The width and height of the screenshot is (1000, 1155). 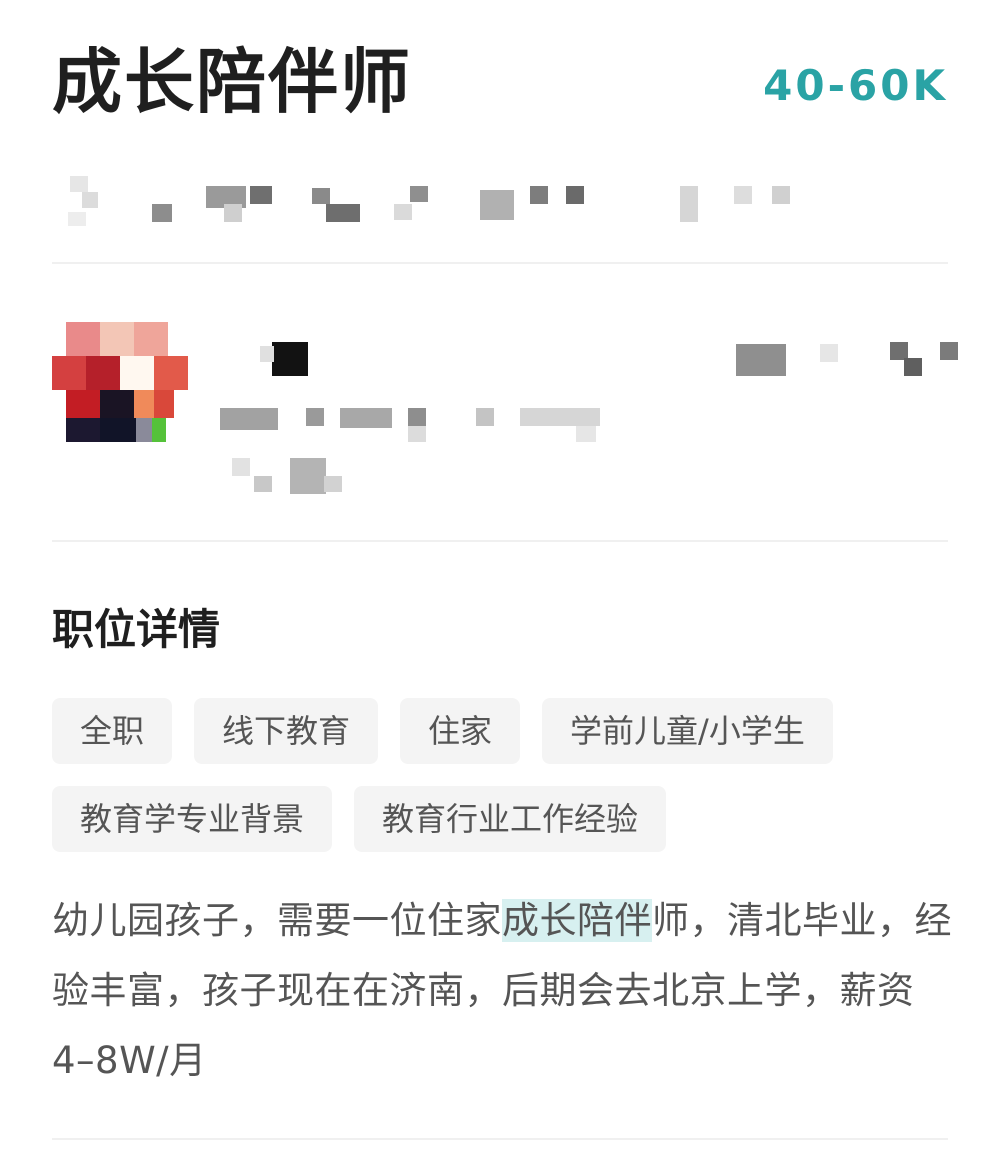 I want to click on description-text-before: 幼儿园孩子，需要一位住家, so click(x=277, y=920).